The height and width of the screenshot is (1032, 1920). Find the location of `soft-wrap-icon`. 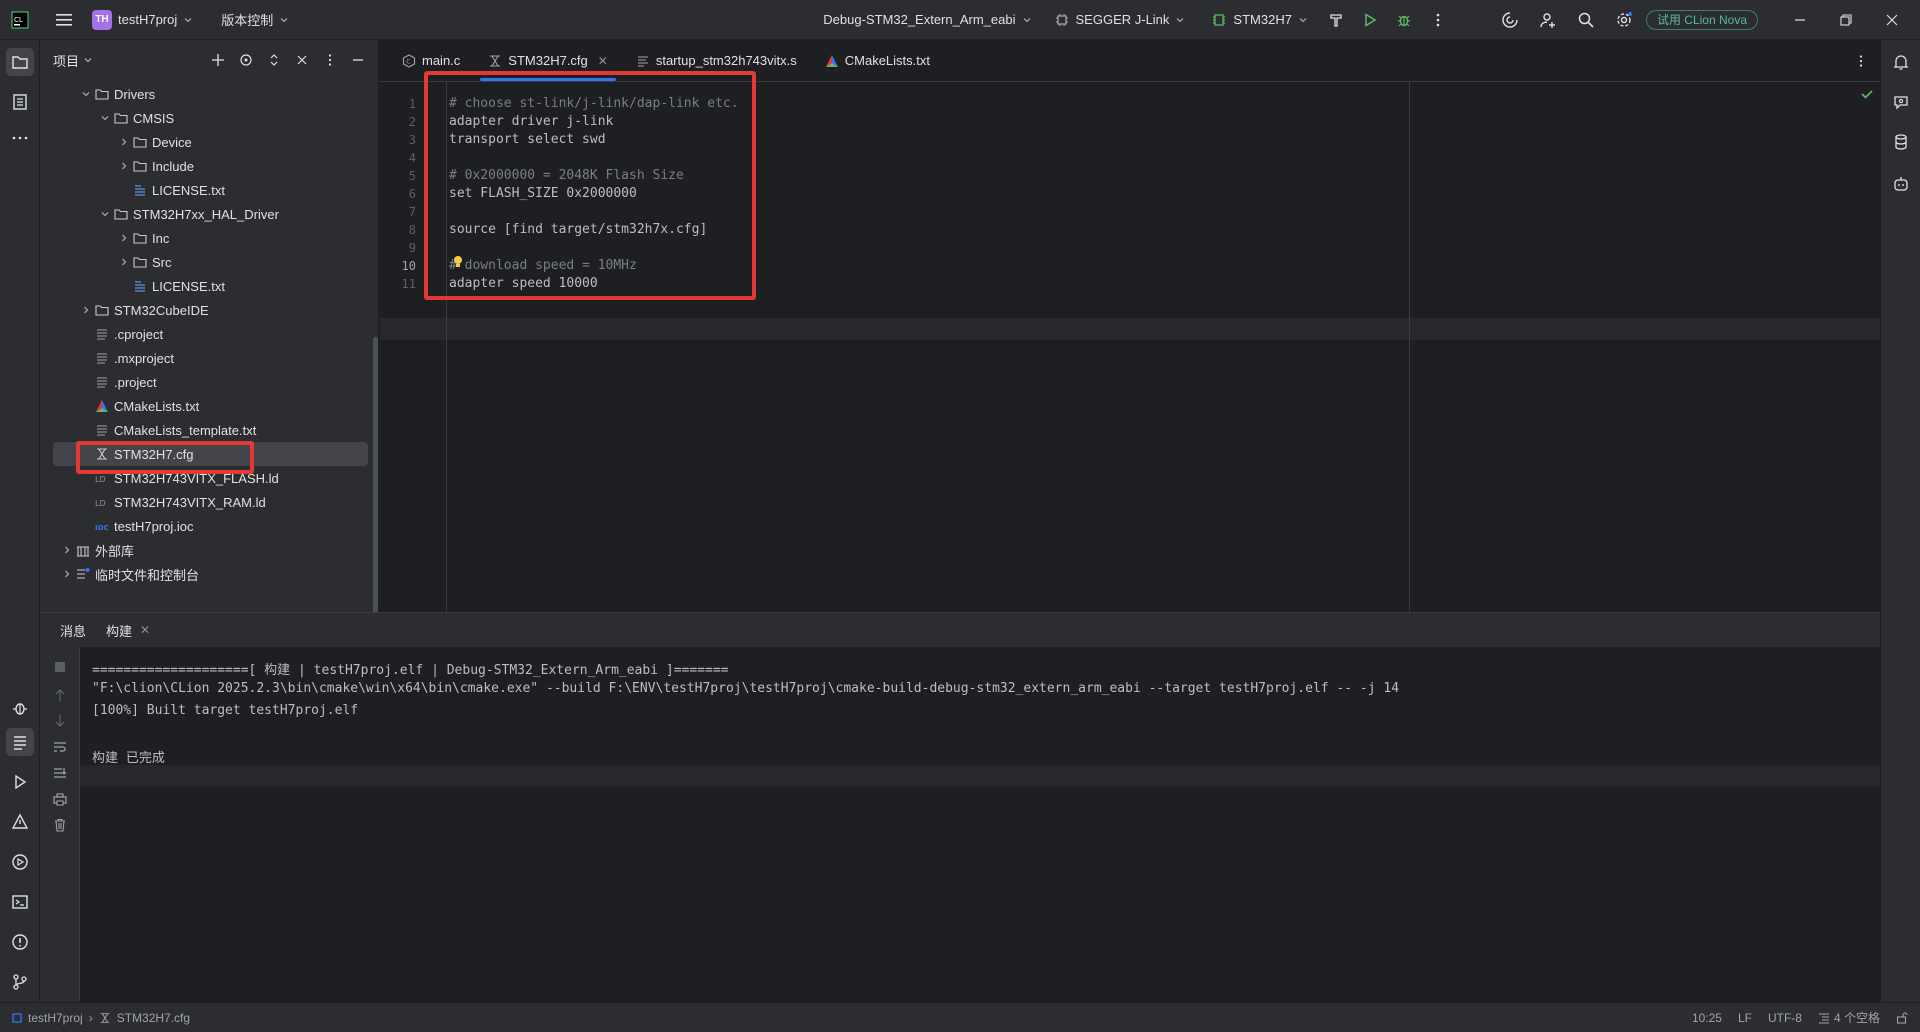

soft-wrap-icon is located at coordinates (60, 747).